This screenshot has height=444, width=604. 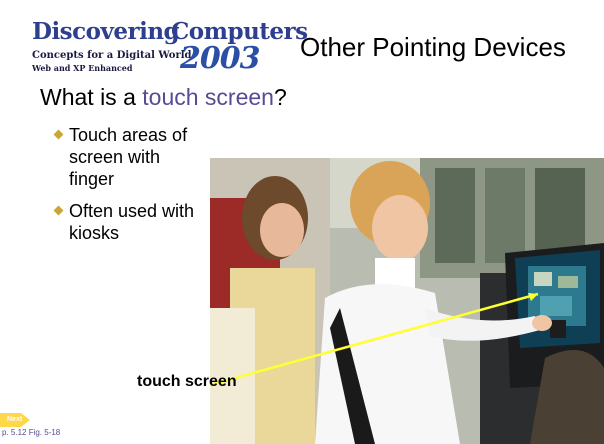 What do you see at coordinates (132, 222) in the screenshot?
I see `bullet-text: Often used with kiosks` at bounding box center [132, 222].